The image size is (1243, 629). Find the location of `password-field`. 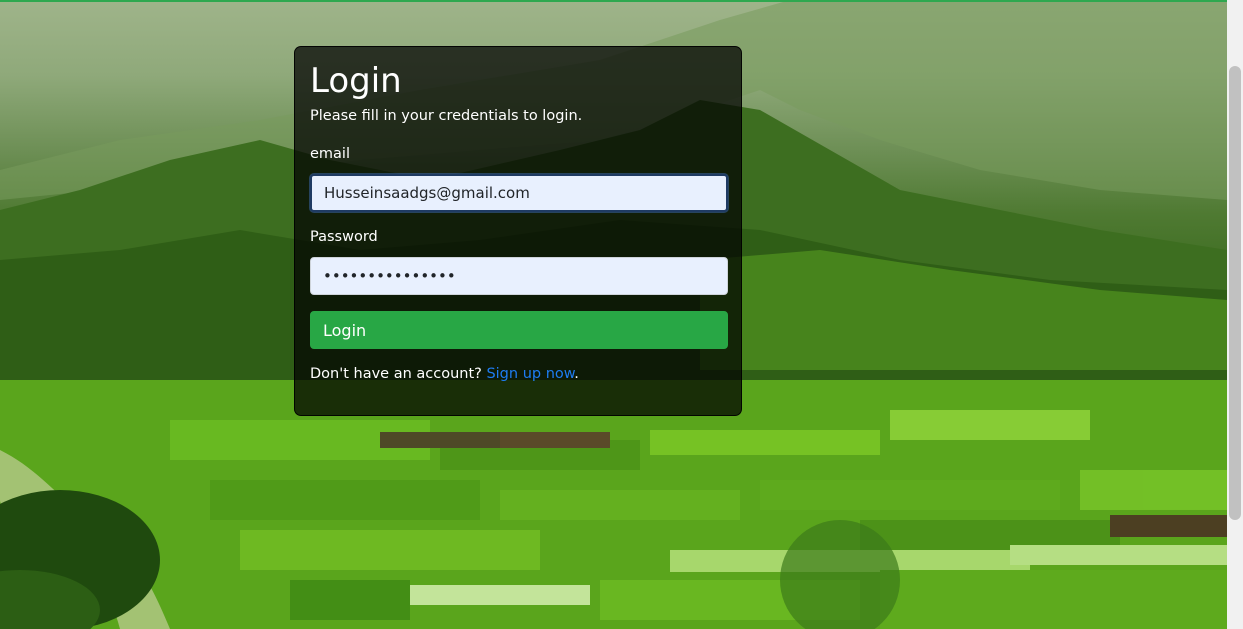

password-field is located at coordinates (519, 276).